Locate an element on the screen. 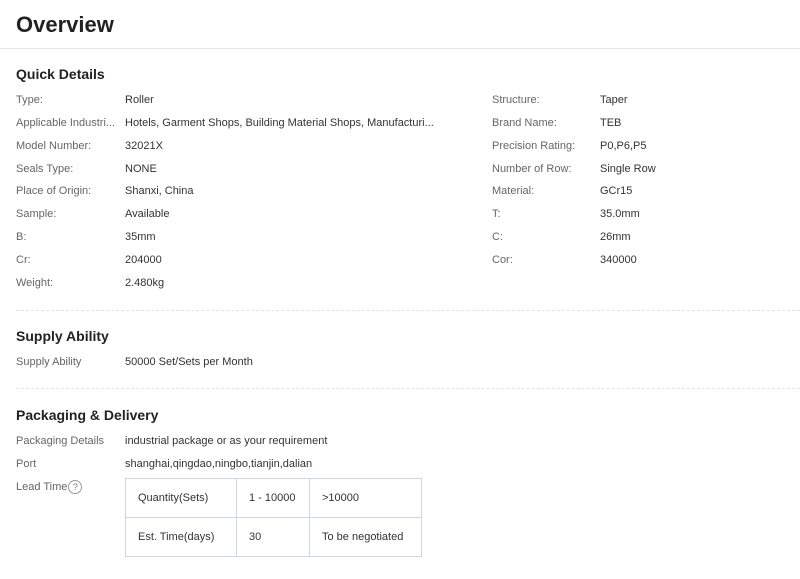 The image size is (800, 579). lead-time-label-wrap: Lead Time? is located at coordinates (69, 487).